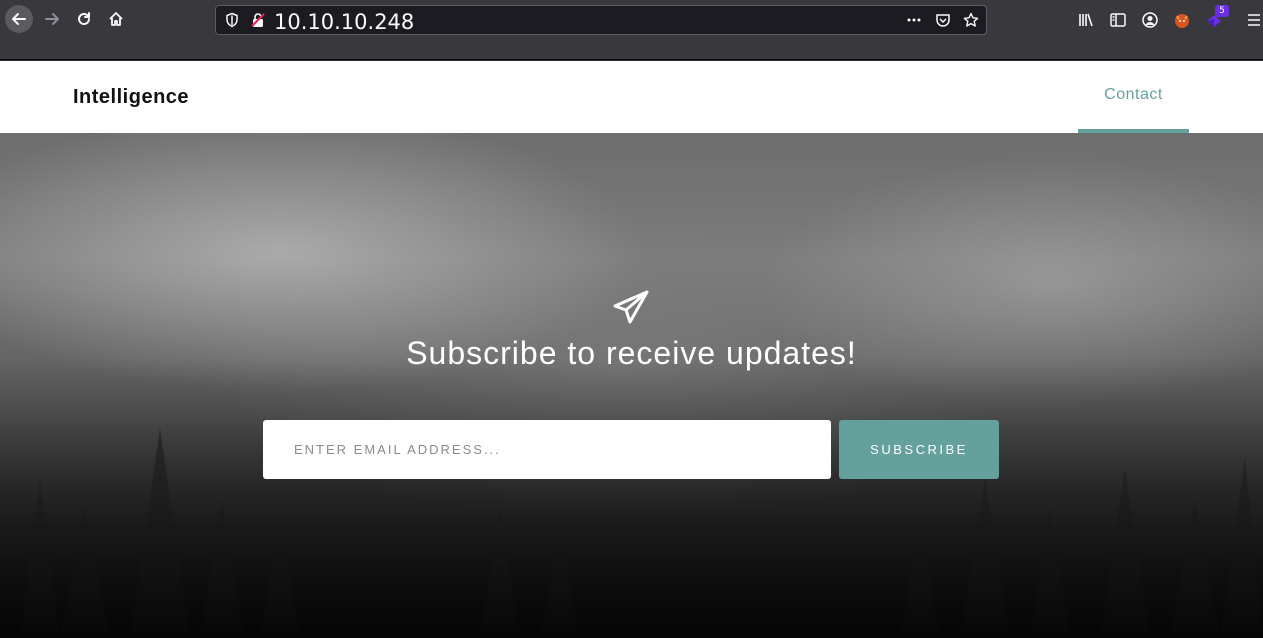 This screenshot has width=1263, height=638. What do you see at coordinates (919, 449) in the screenshot?
I see `subscribe-button: SUBSCRIBE` at bounding box center [919, 449].